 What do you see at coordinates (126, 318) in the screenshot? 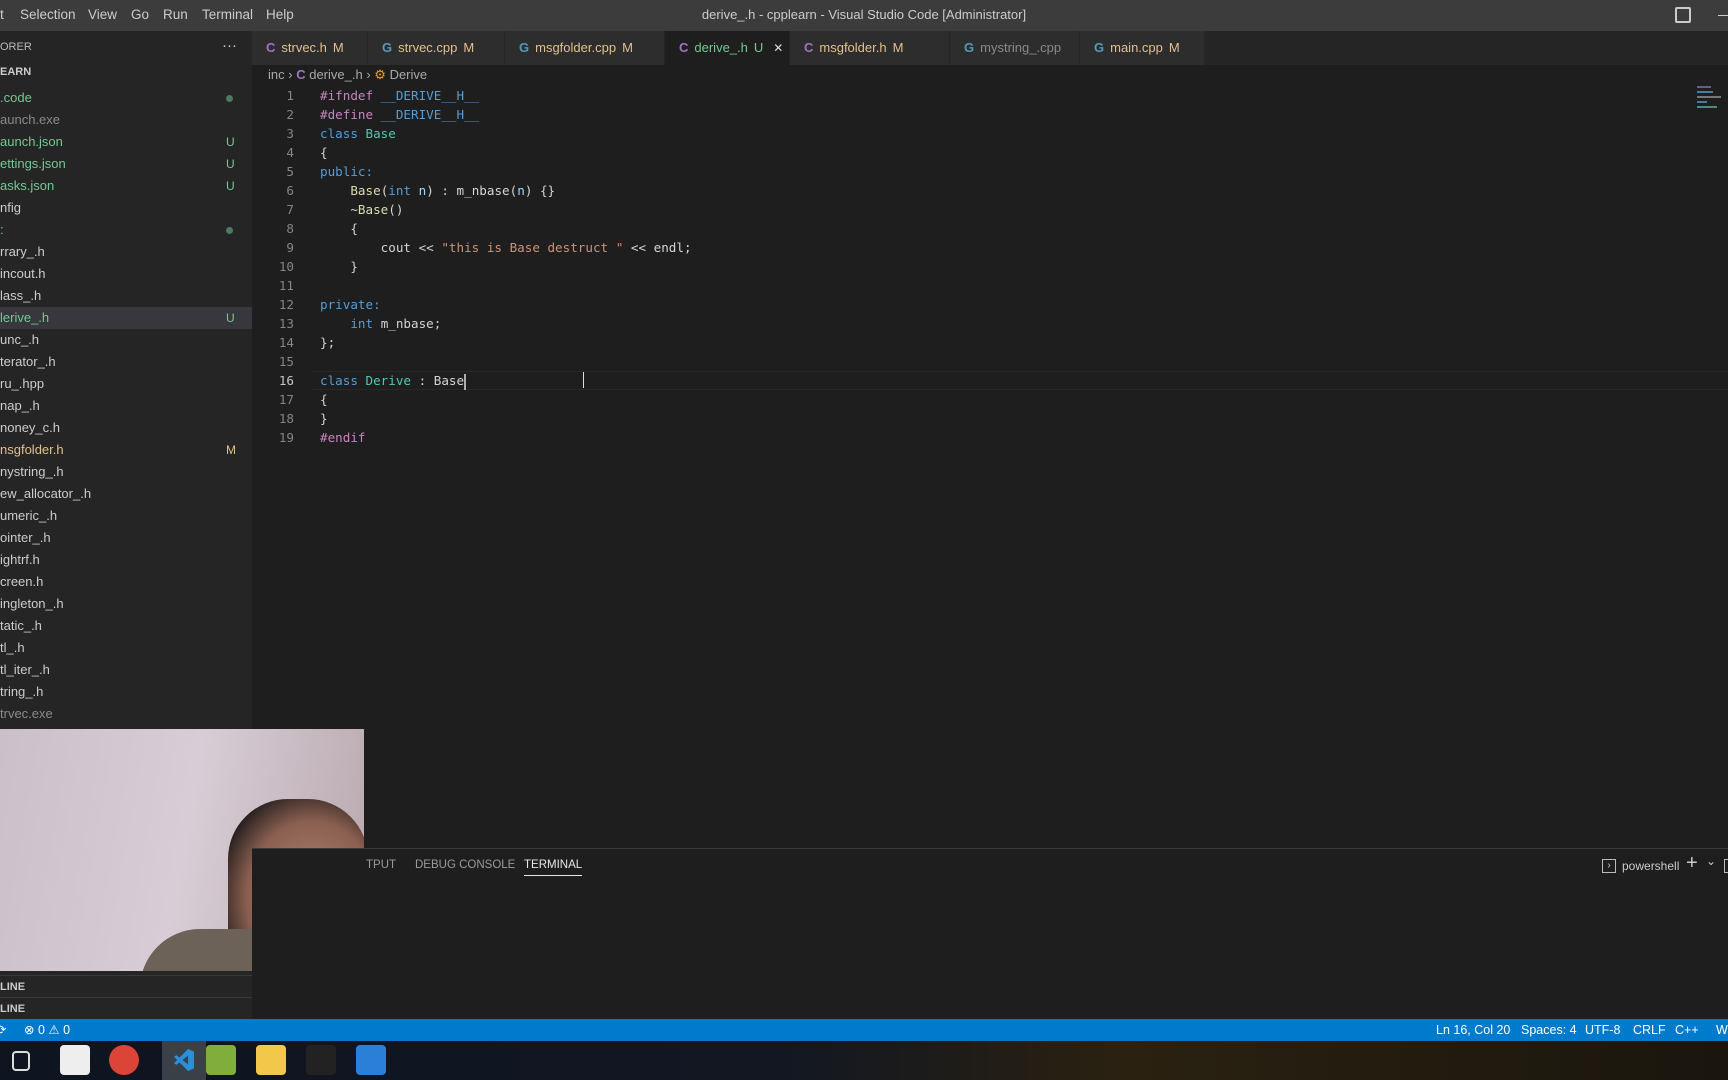
I see `tree-item: lerive_.h U` at bounding box center [126, 318].